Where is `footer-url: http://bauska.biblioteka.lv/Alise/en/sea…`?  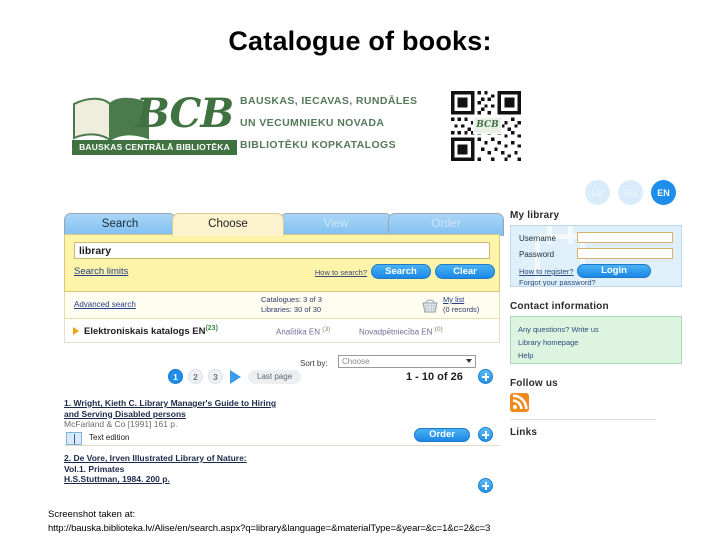
footer-url: http://bauska.biblioteka.lv/Alise/en/sea… is located at coordinates (269, 528).